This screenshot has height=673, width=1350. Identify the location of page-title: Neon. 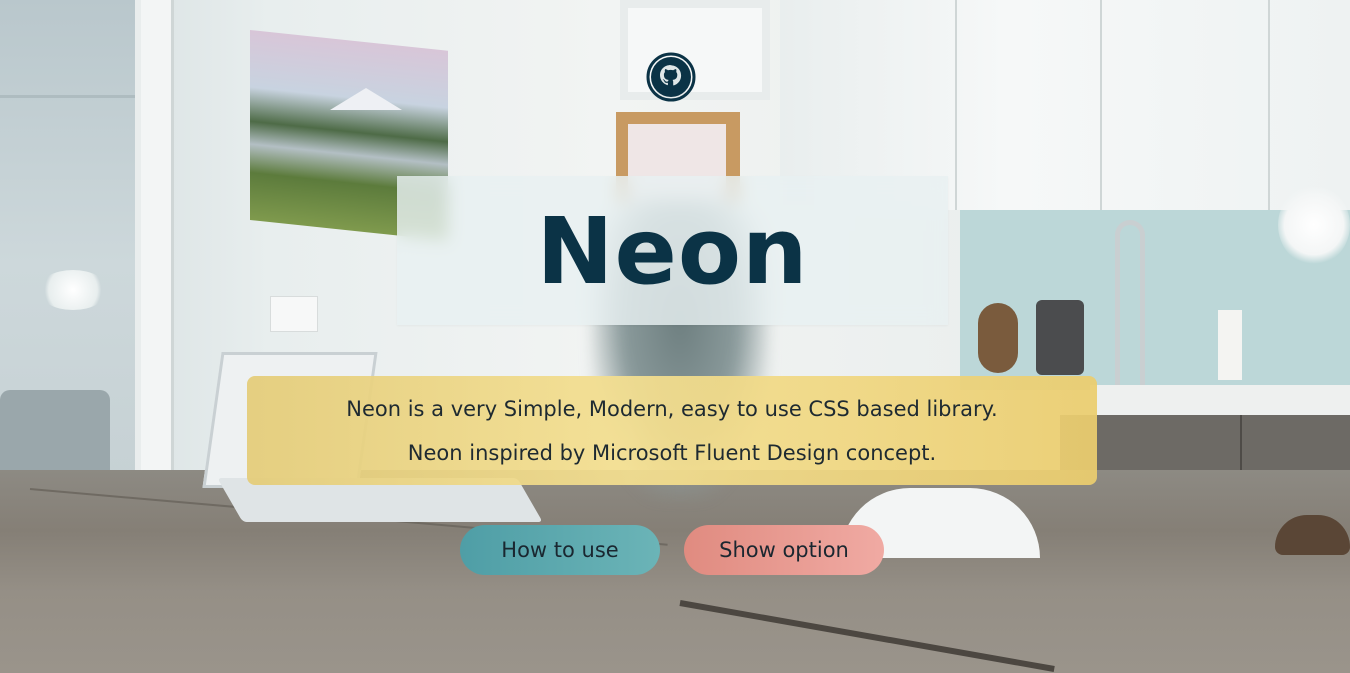
(672, 251).